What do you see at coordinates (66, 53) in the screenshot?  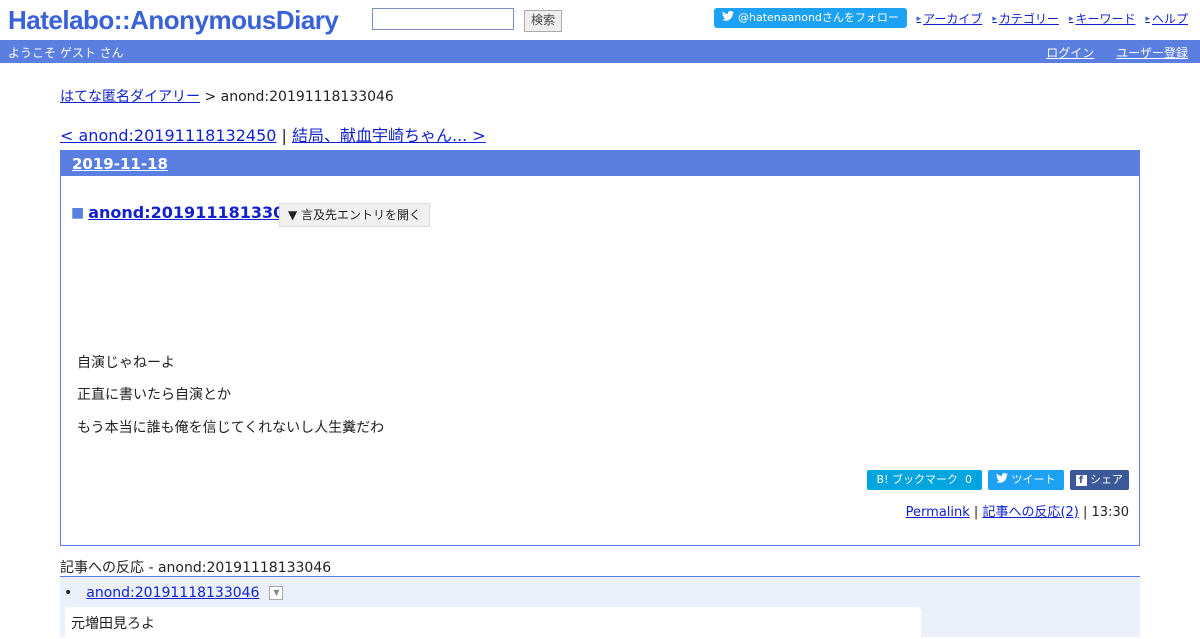 I see `welcome-text: ようこそ ゲスト さん` at bounding box center [66, 53].